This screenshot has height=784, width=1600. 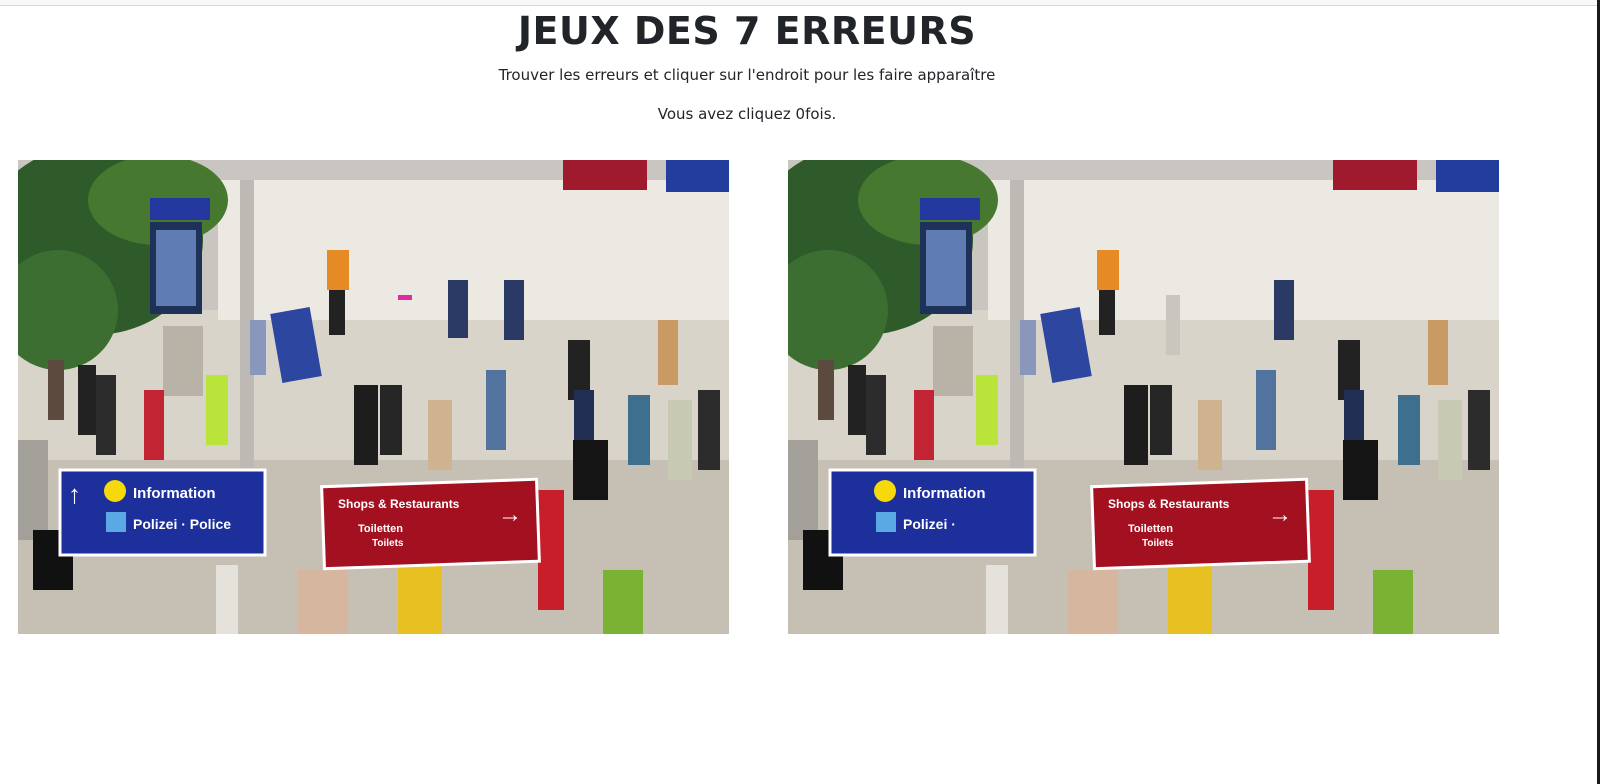 I want to click on sign-shops: Shops & Restaurants, so click(x=399, y=504).